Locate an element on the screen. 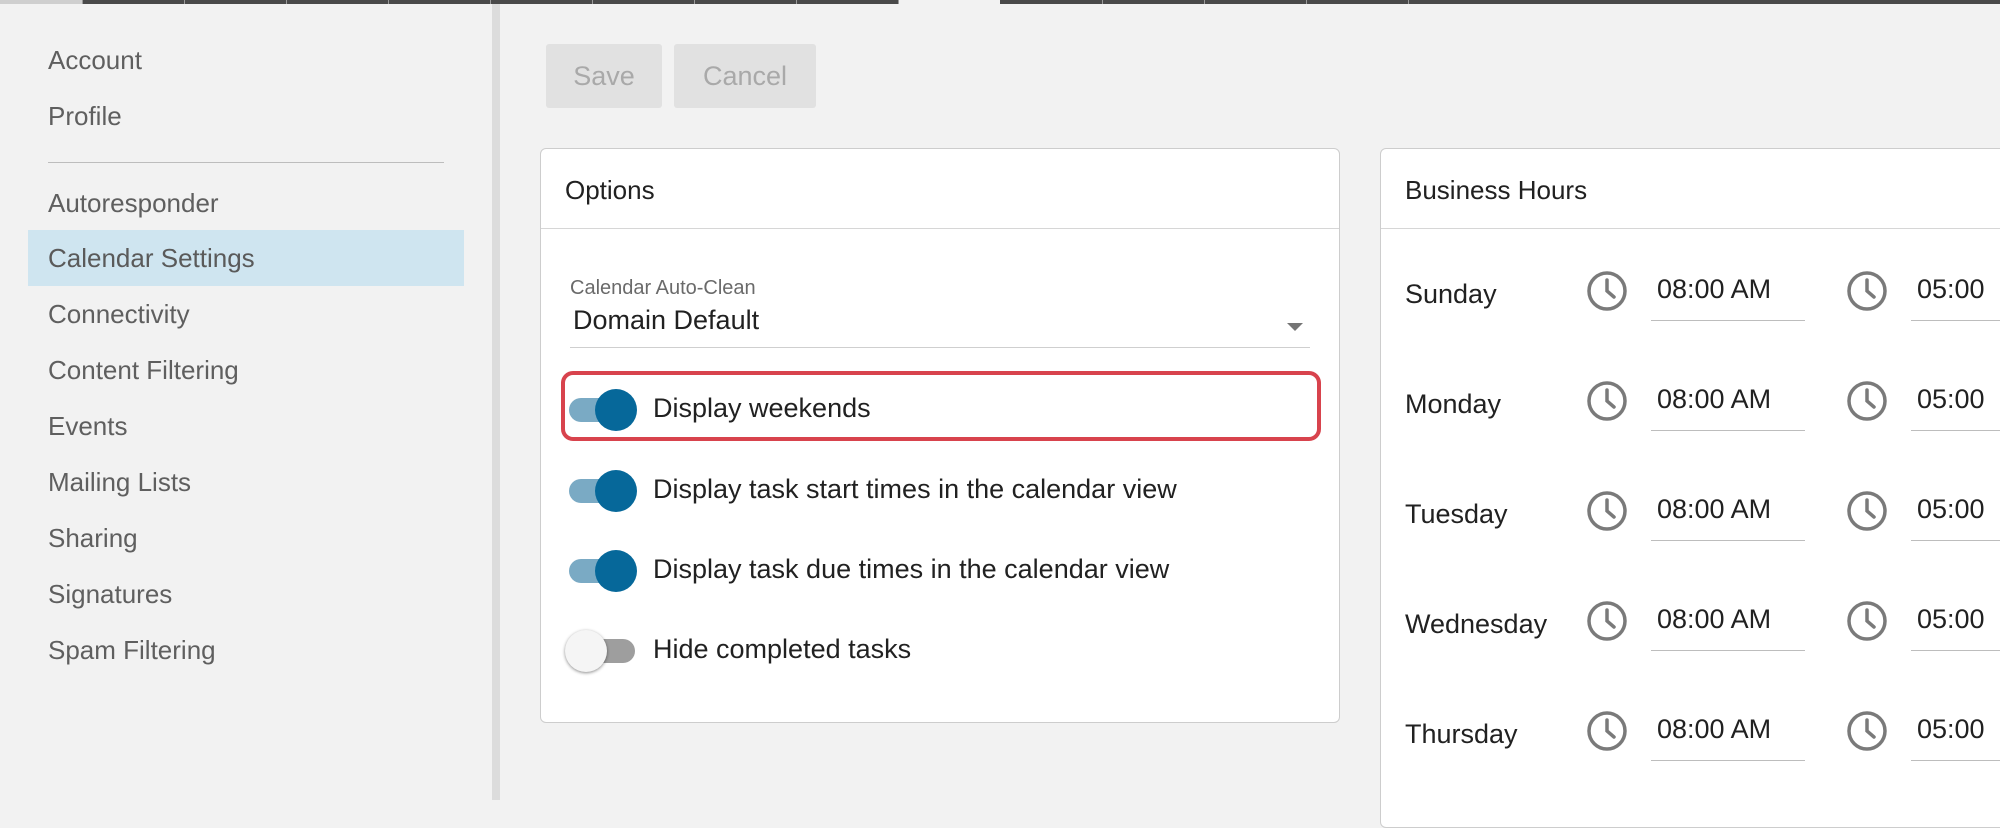 This screenshot has width=2000, height=828. task-due-times-toggle is located at coordinates (602, 570).